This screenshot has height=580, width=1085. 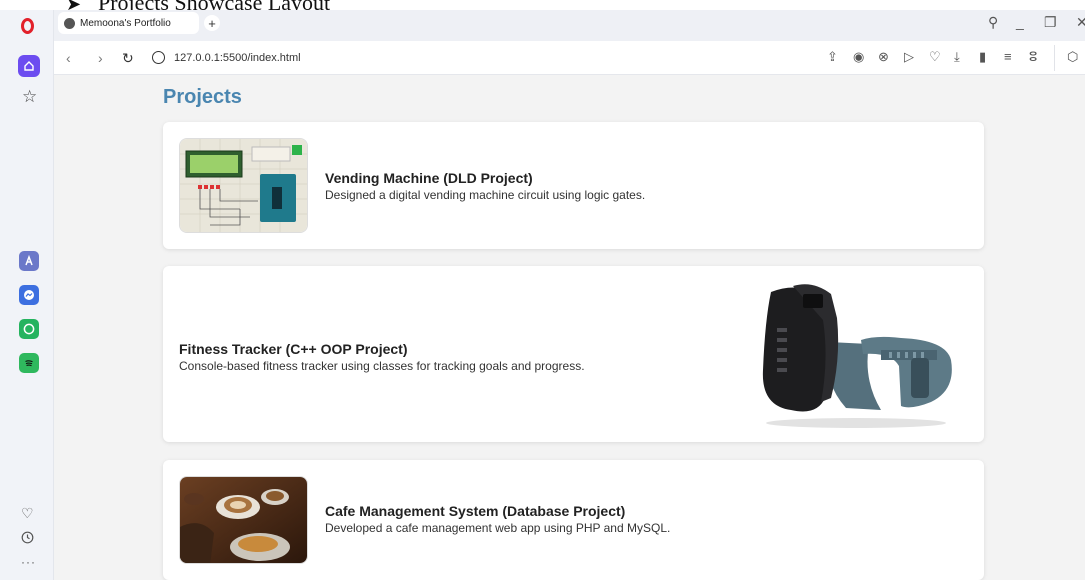 I want to click on forward-icon: ›, so click(x=100, y=58).